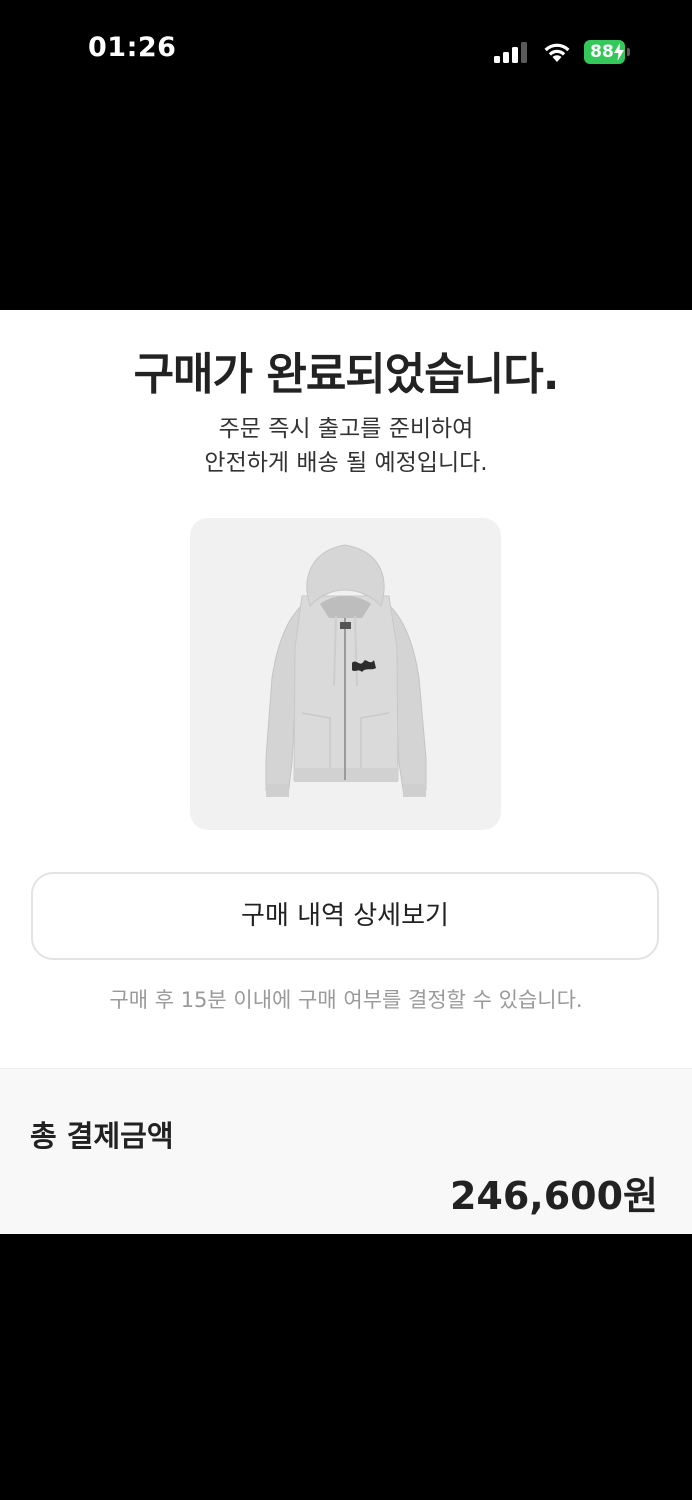  I want to click on status-icons: 88, so click(562, 52).